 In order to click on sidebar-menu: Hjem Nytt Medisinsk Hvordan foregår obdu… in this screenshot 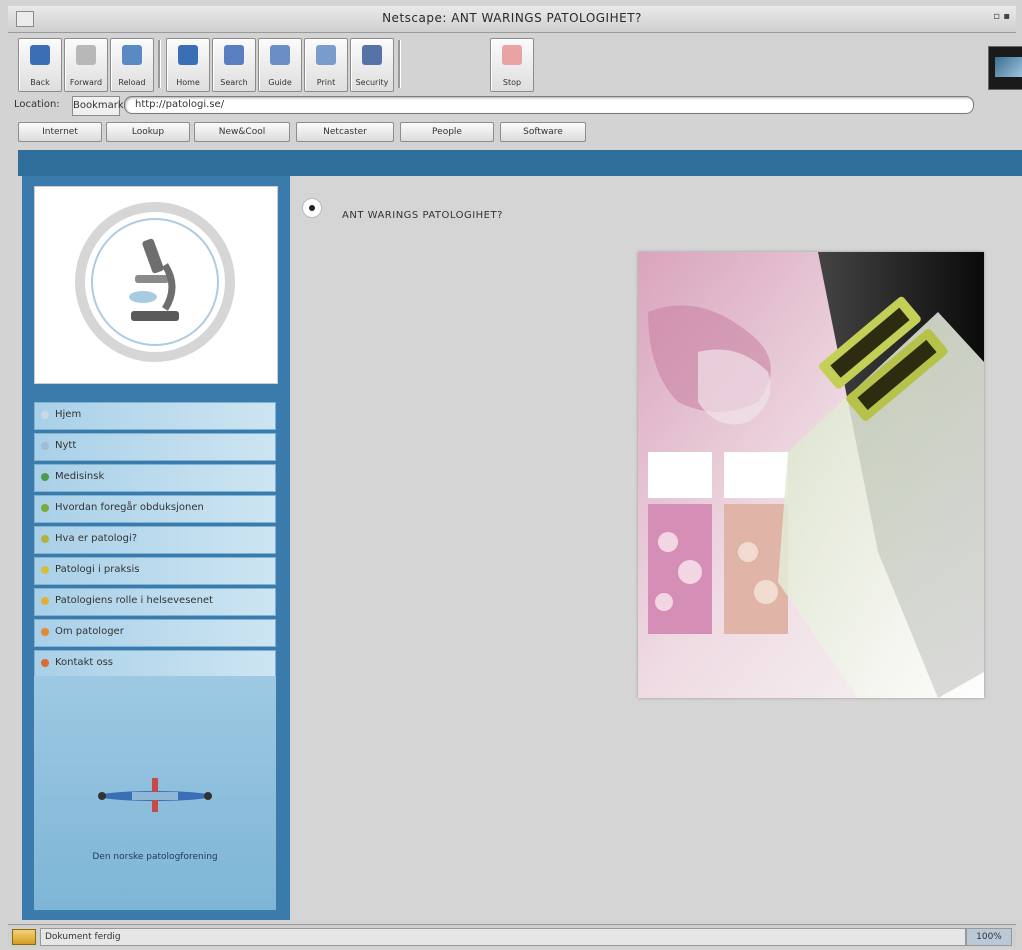, I will do `click(155, 541)`.